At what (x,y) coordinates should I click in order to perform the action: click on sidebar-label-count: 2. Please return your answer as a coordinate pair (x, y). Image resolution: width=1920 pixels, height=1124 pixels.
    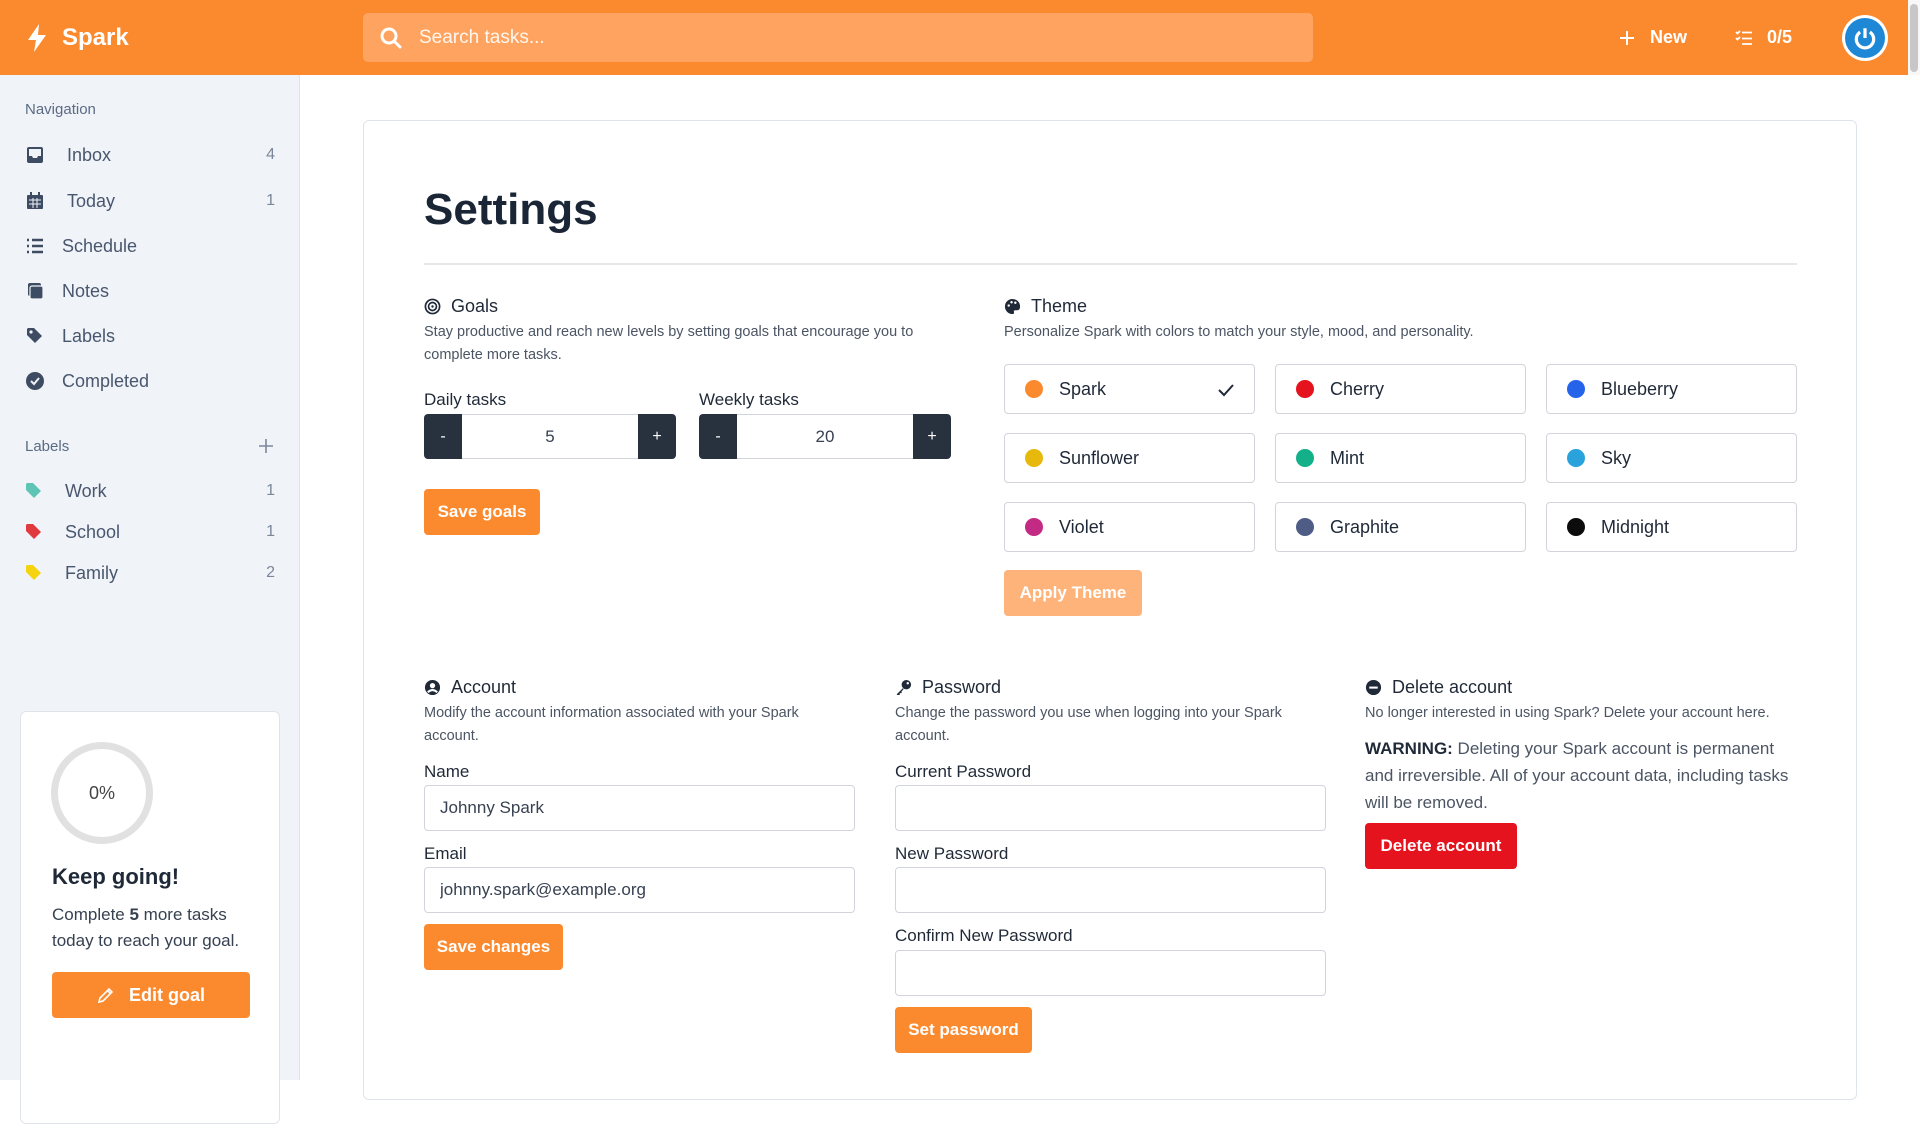
    Looking at the image, I should click on (270, 572).